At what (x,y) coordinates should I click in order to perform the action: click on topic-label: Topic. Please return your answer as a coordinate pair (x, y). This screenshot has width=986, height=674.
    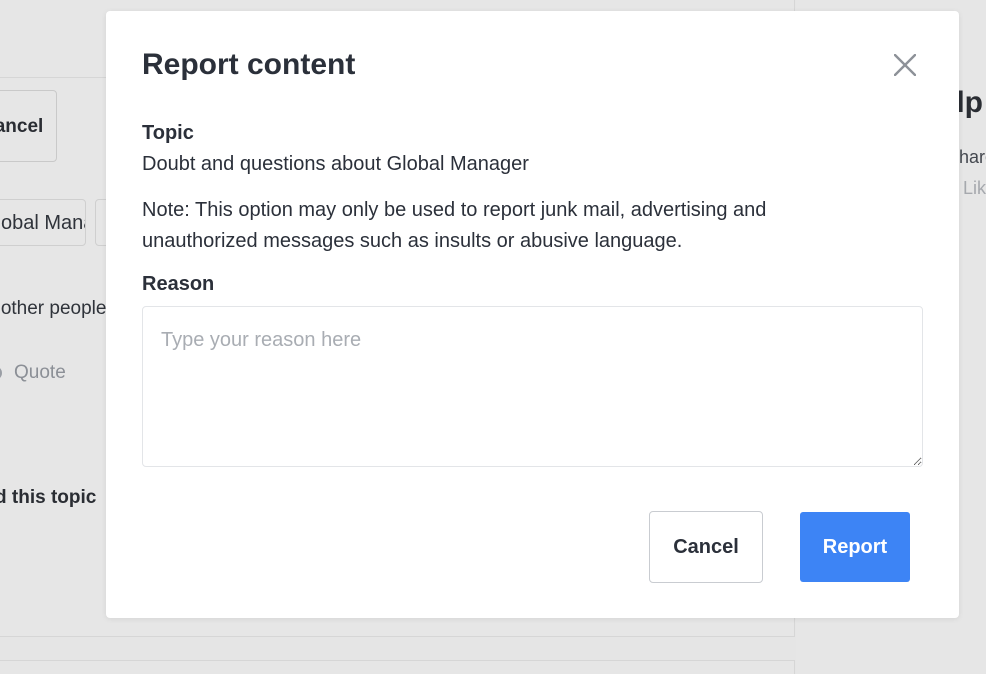
    Looking at the image, I should click on (168, 133).